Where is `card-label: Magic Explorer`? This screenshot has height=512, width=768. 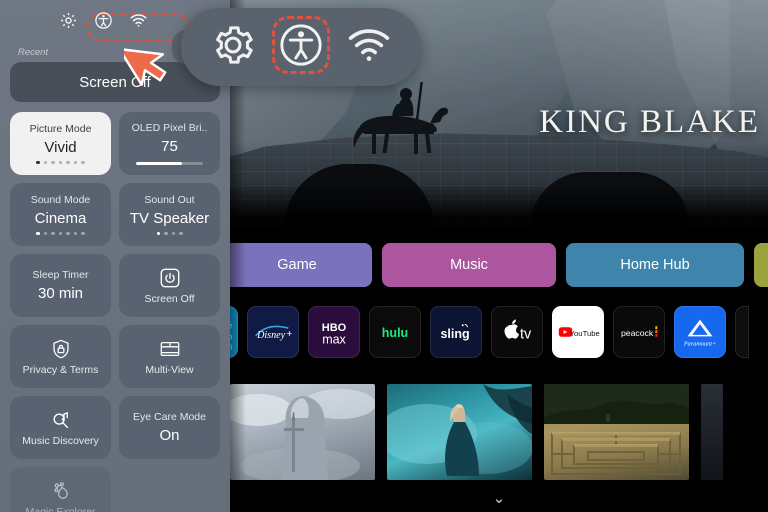 card-label: Magic Explorer is located at coordinates (60, 508).